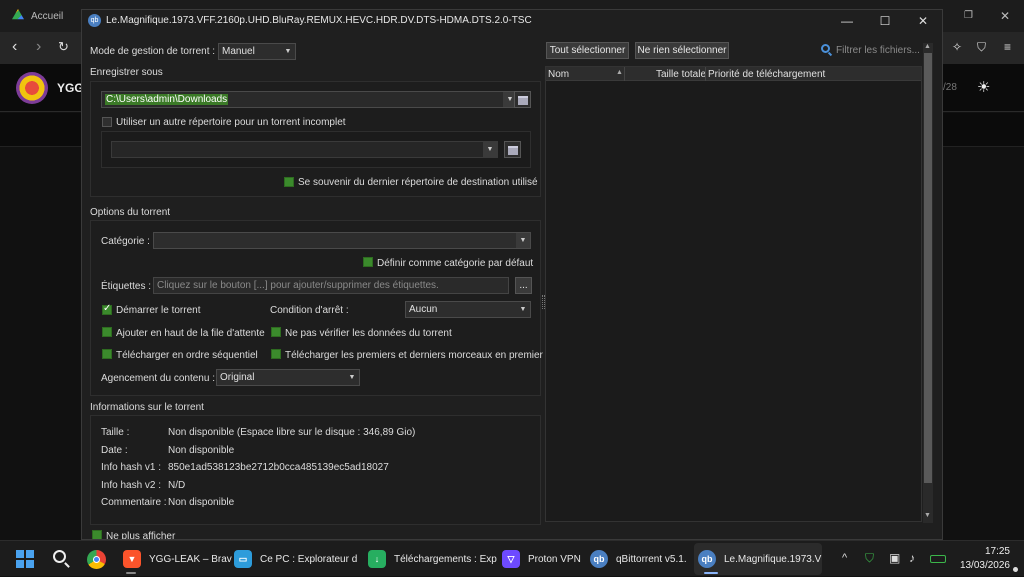  I want to click on default-category-label: Définir comme catégorie par défaut, so click(455, 263).